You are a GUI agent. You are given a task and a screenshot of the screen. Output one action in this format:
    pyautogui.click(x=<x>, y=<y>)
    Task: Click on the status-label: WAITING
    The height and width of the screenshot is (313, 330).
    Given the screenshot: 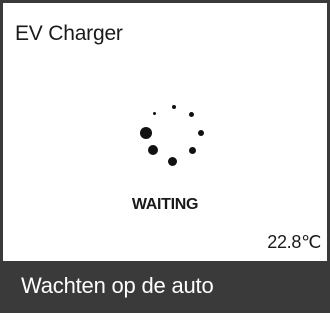 What is the action you would take?
    pyautogui.click(x=165, y=204)
    